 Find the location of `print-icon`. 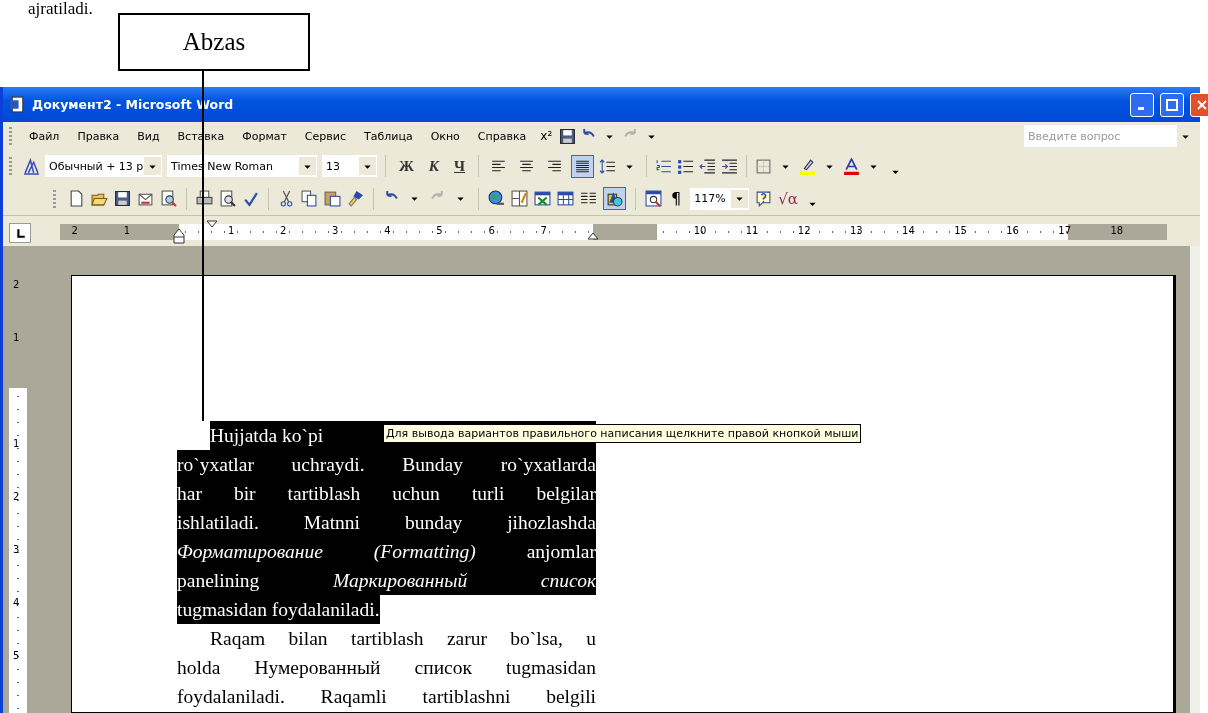

print-icon is located at coordinates (204, 198).